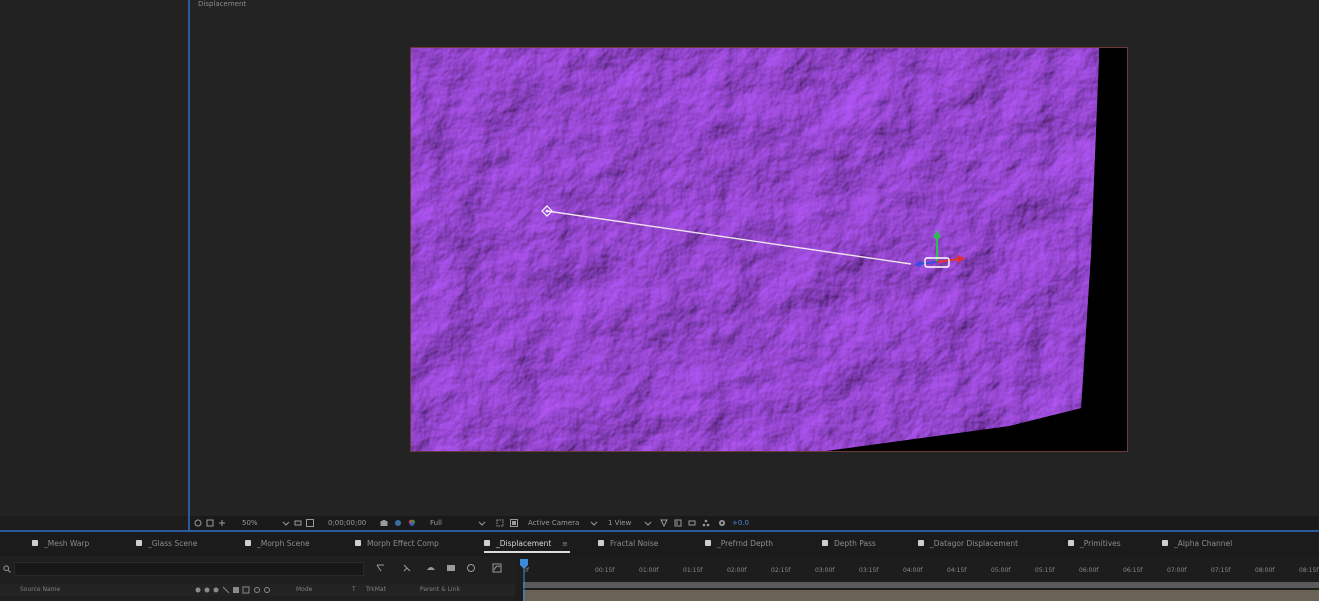 This screenshot has height=601, width=1319. Describe the element at coordinates (497, 568) in the screenshot. I see `graph-editor-icon` at that location.